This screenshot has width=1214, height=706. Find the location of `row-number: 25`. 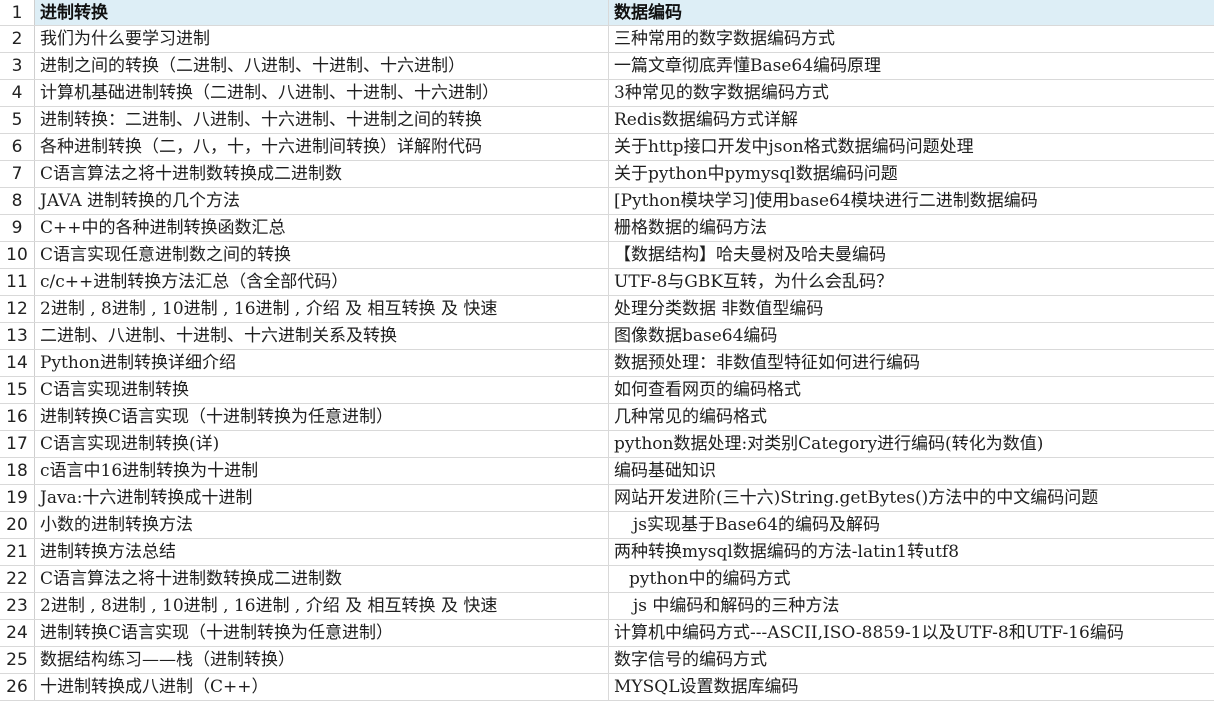

row-number: 25 is located at coordinates (17, 660).